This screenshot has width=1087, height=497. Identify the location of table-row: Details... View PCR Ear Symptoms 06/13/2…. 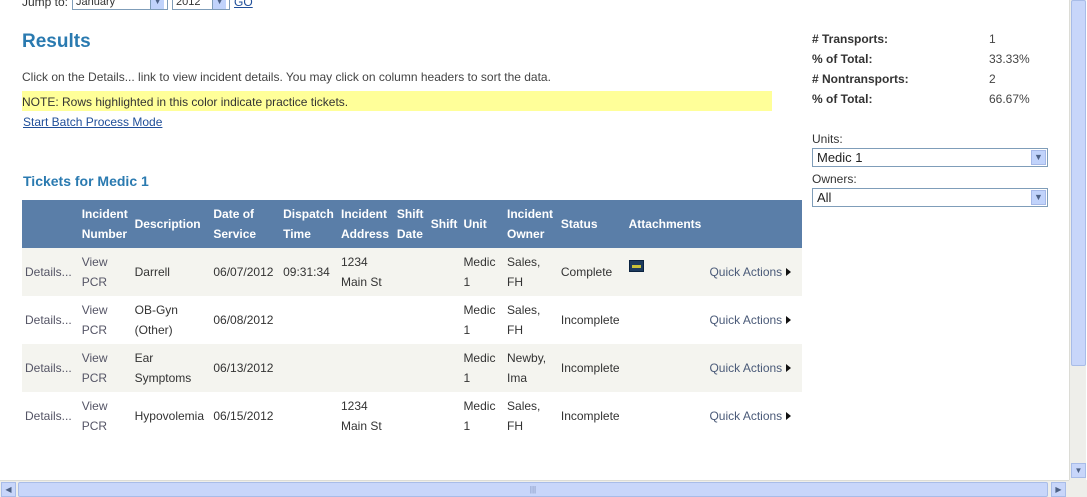
(412, 368).